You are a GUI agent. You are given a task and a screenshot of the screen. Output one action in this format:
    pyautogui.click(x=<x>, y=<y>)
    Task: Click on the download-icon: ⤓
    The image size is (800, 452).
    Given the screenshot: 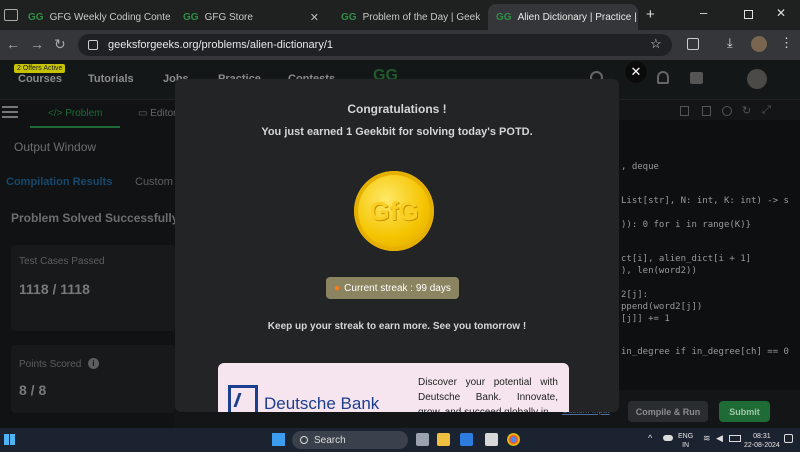 What is the action you would take?
    pyautogui.click(x=730, y=43)
    